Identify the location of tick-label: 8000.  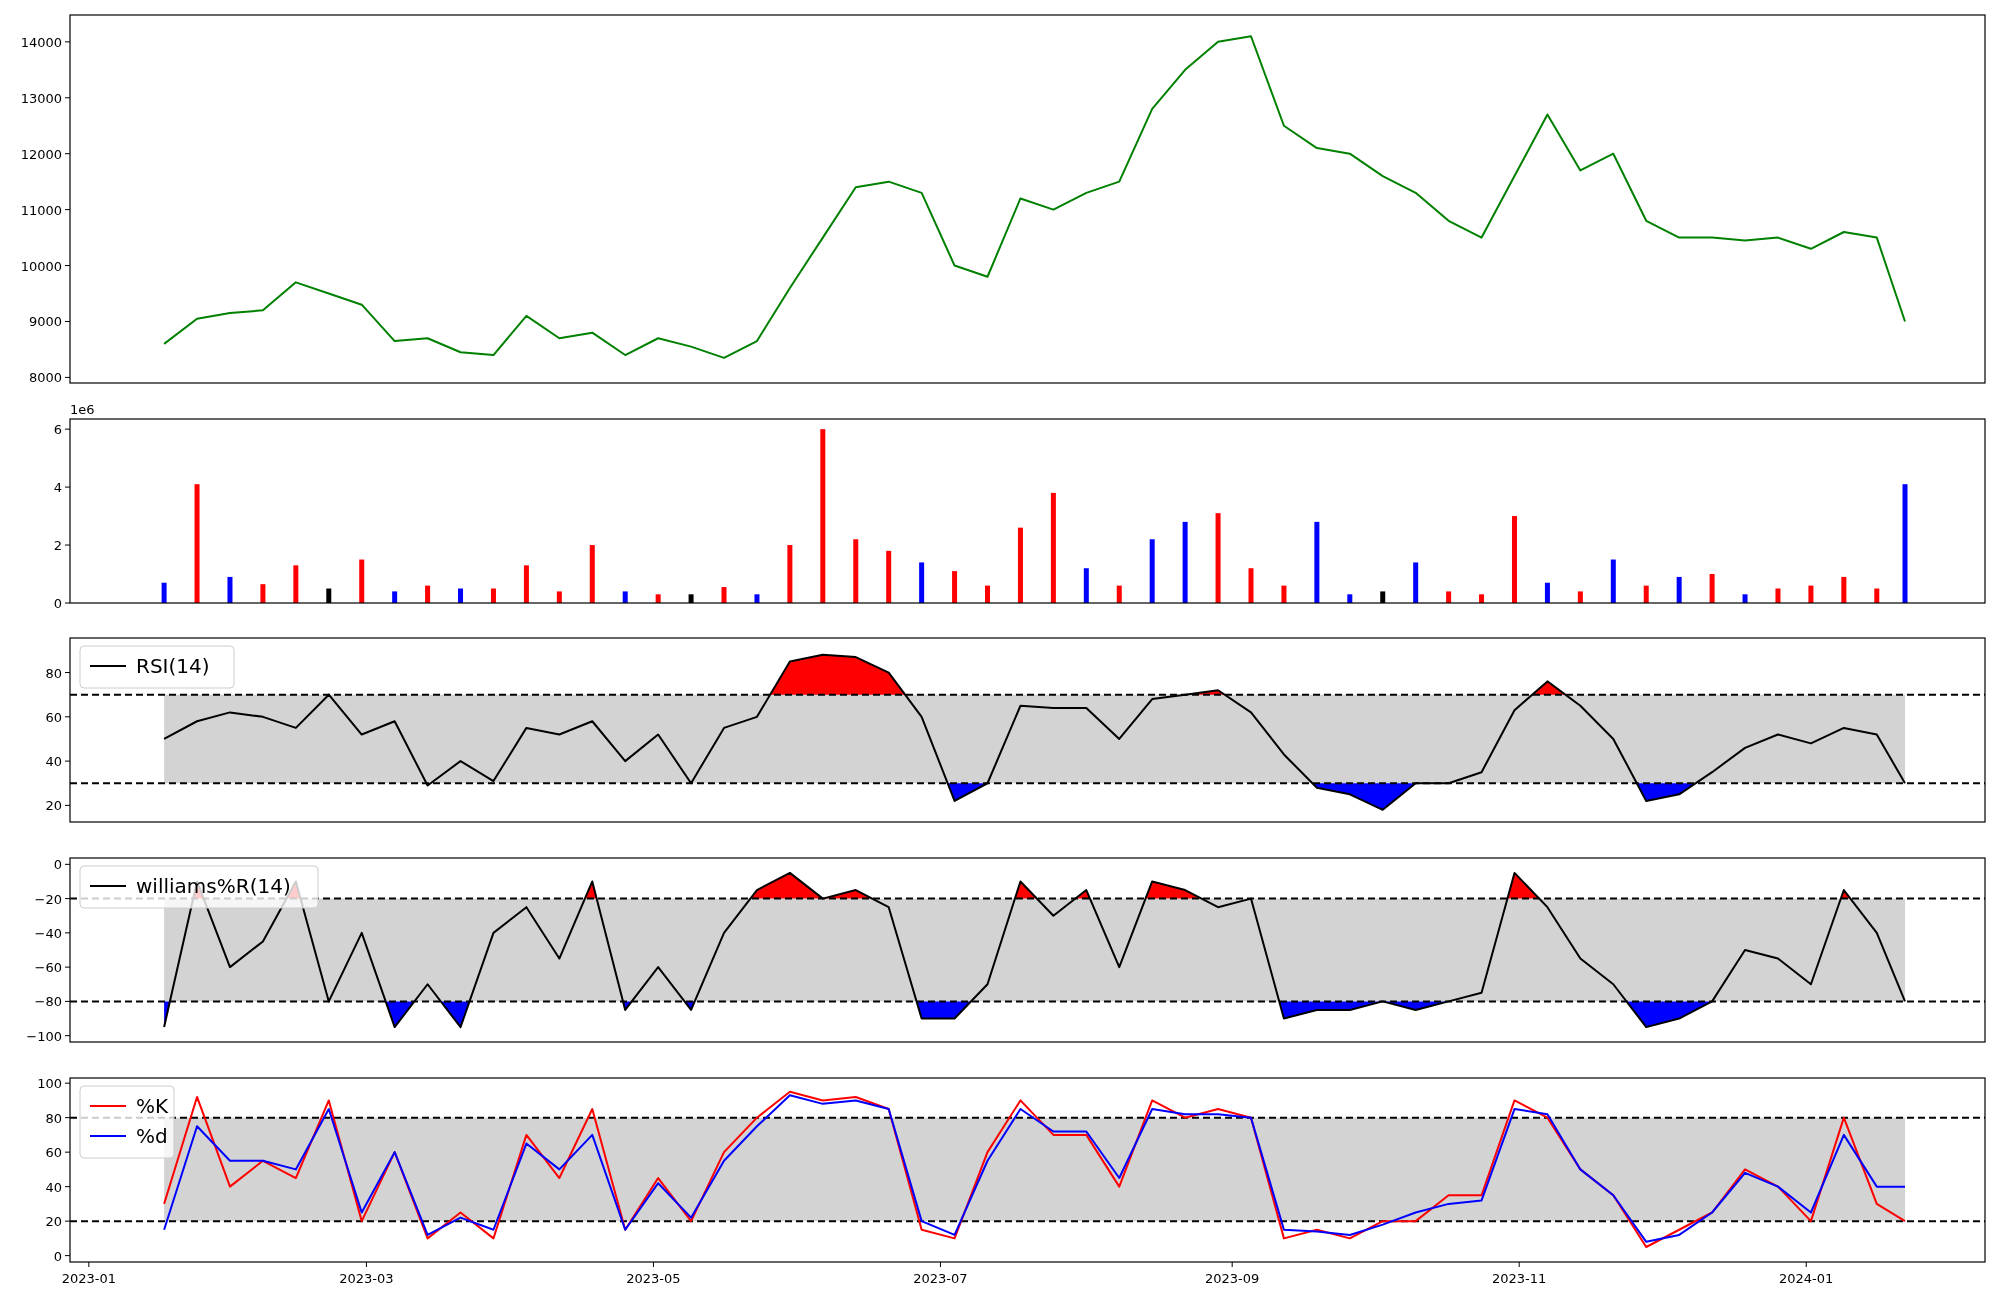
(45, 378).